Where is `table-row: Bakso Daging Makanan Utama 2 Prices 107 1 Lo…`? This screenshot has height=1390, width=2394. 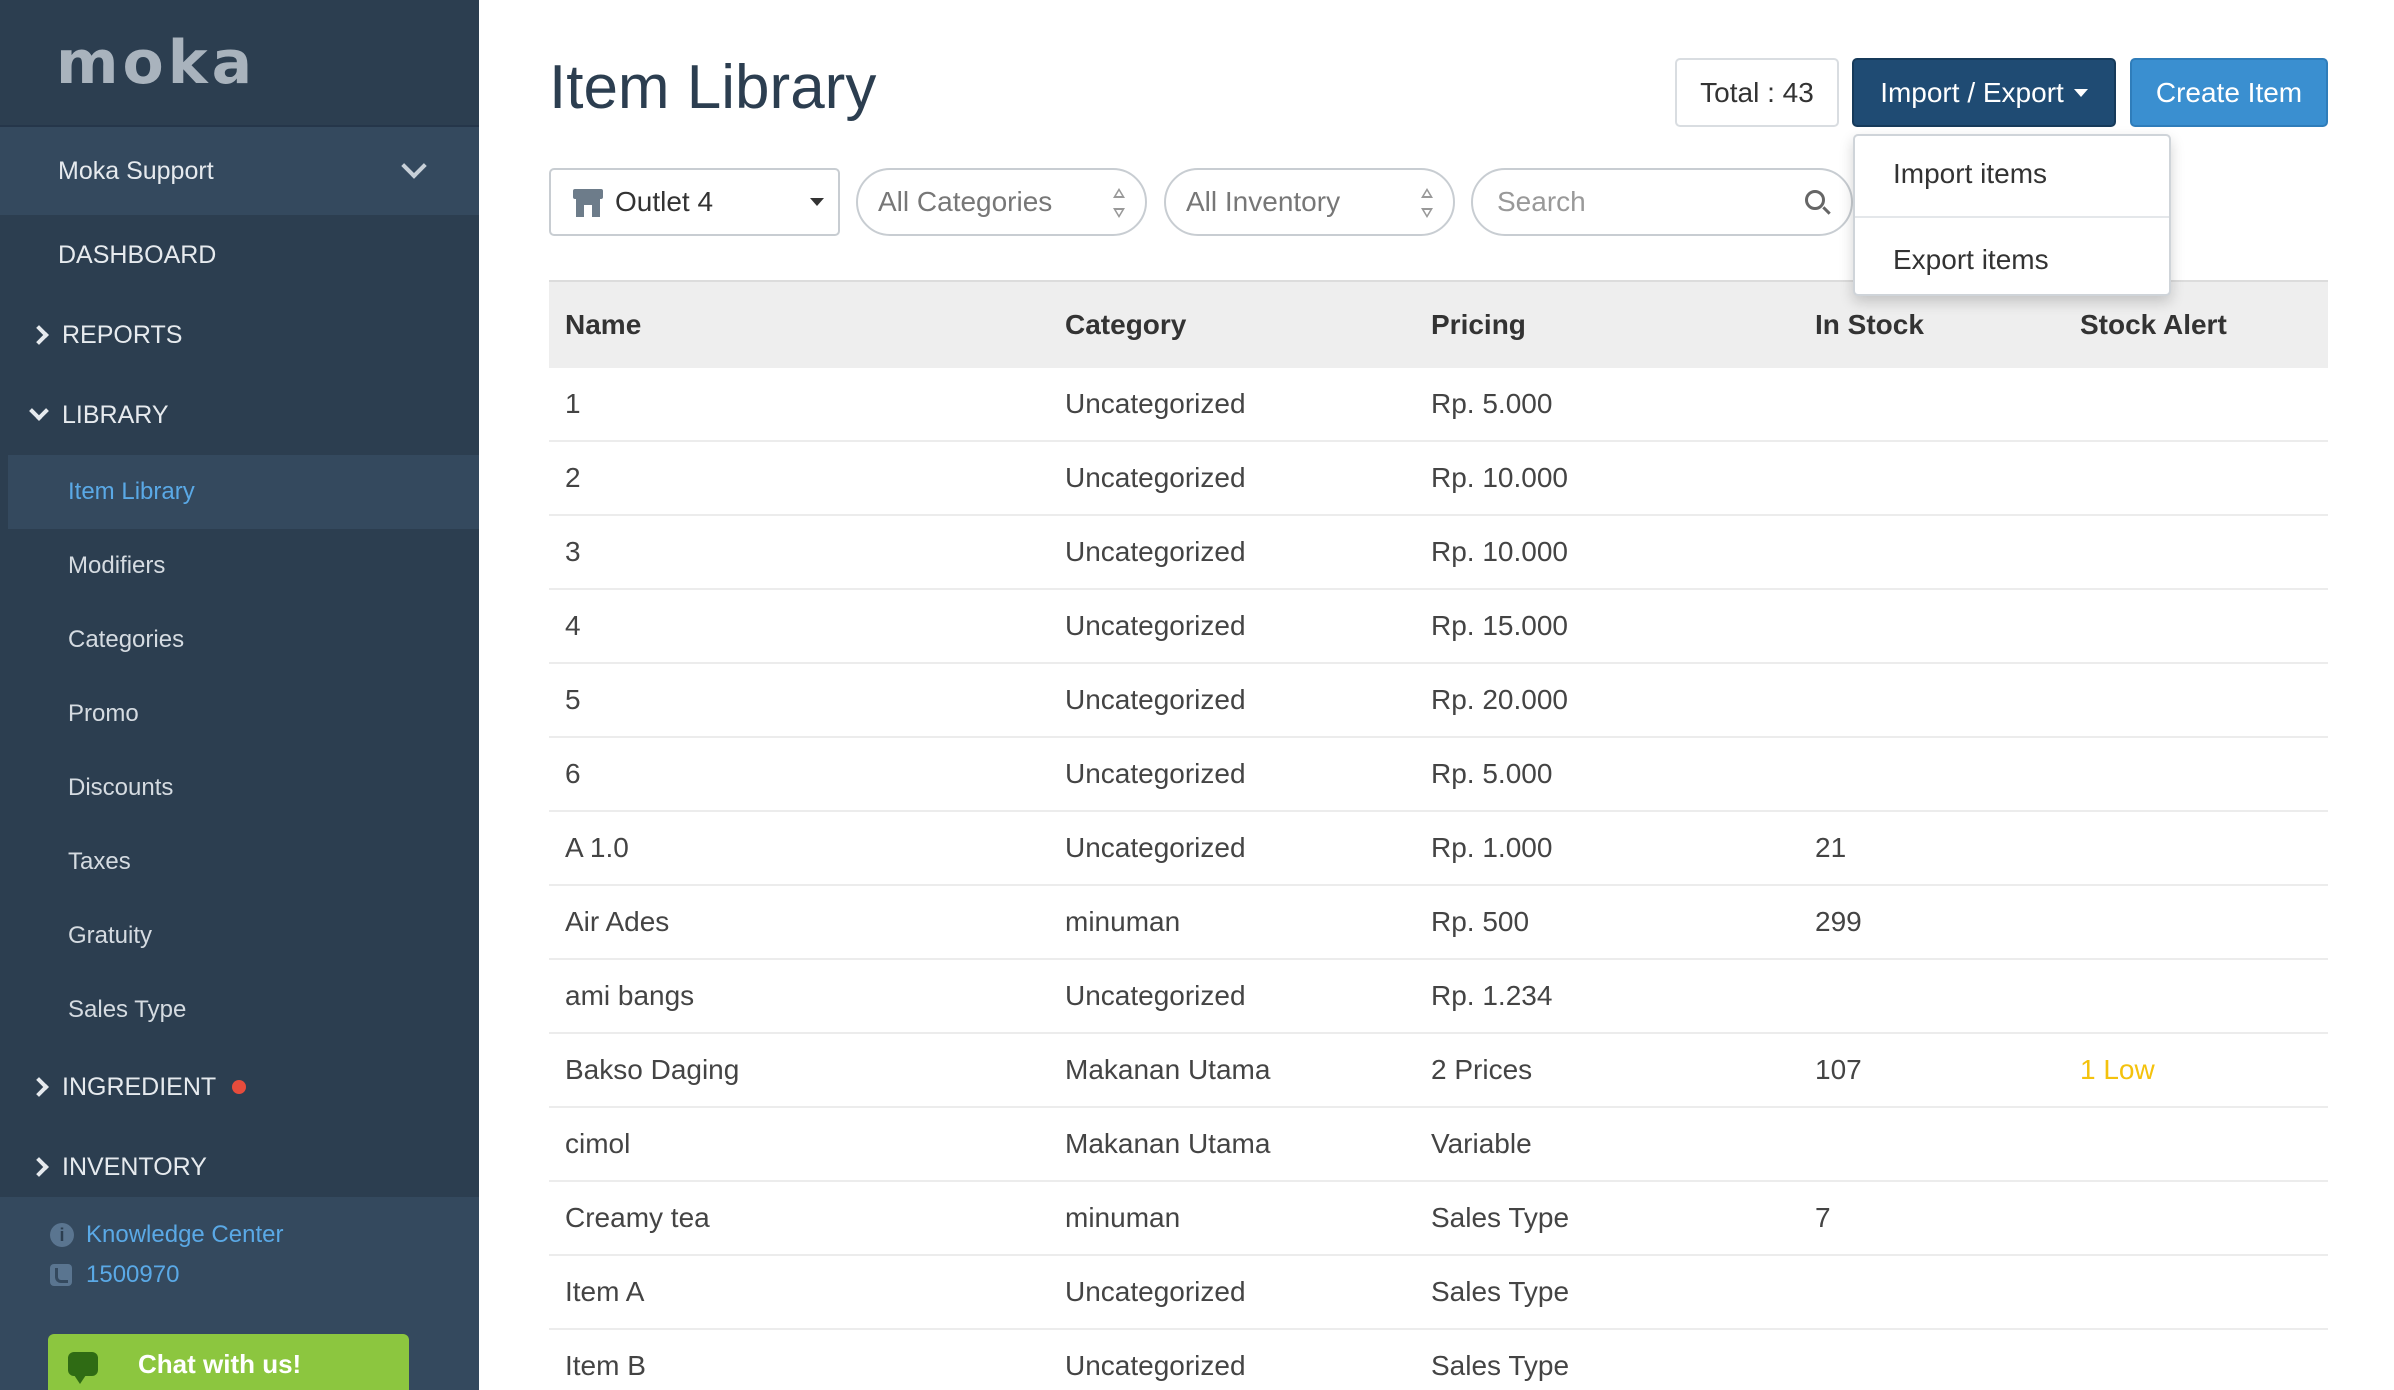 table-row: Bakso Daging Makanan Utama 2 Prices 107 1 Lo… is located at coordinates (1438, 1071).